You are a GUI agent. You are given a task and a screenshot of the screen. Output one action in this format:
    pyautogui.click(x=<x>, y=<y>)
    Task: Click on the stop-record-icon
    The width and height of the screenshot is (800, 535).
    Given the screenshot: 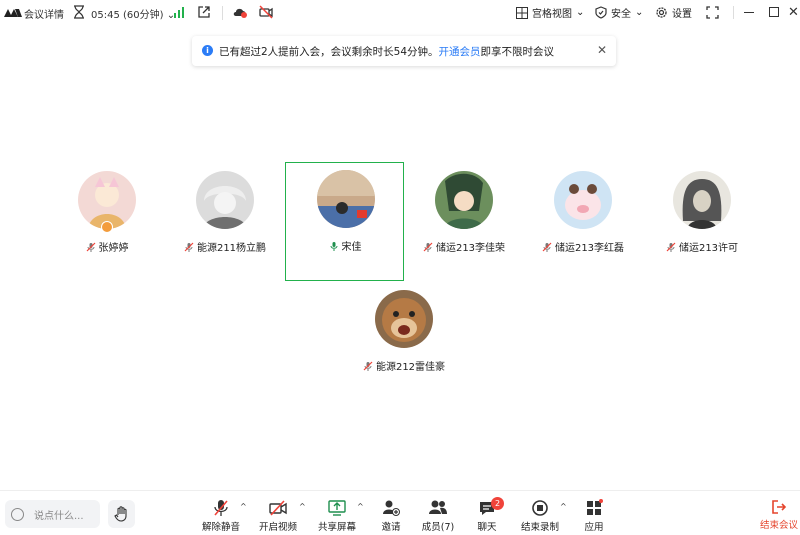 What is the action you would take?
    pyautogui.click(x=540, y=508)
    